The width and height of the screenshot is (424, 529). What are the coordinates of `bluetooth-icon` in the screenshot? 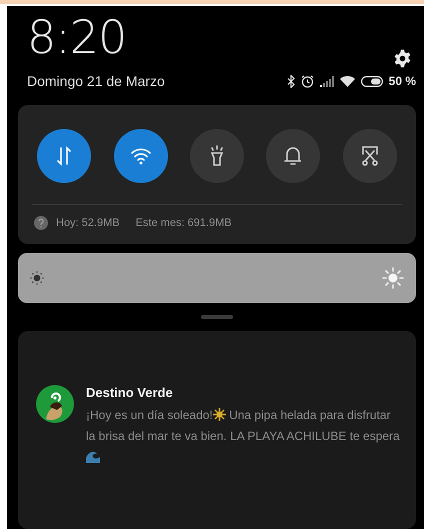 It's located at (290, 81).